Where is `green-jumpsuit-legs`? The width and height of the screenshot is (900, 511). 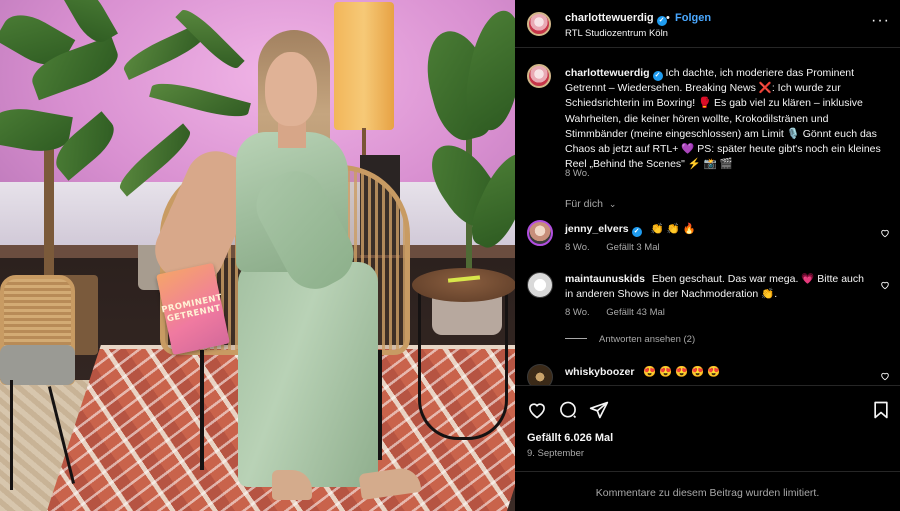
green-jumpsuit-legs is located at coordinates (308, 374).